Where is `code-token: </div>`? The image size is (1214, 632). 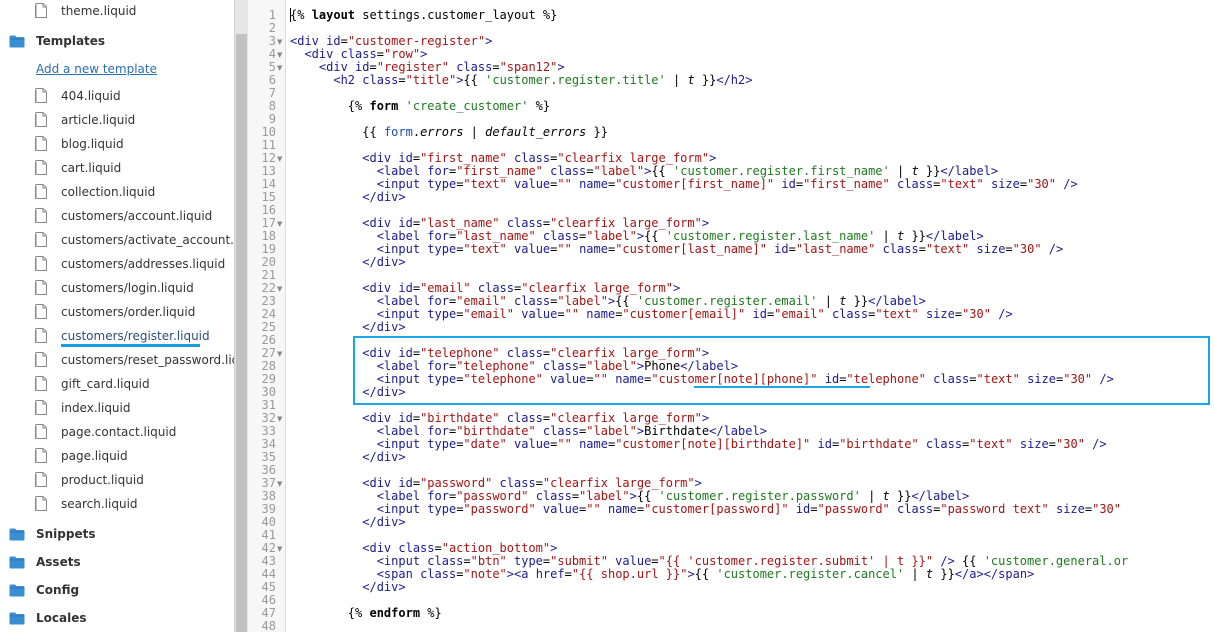
code-token: </div> is located at coordinates (384, 587).